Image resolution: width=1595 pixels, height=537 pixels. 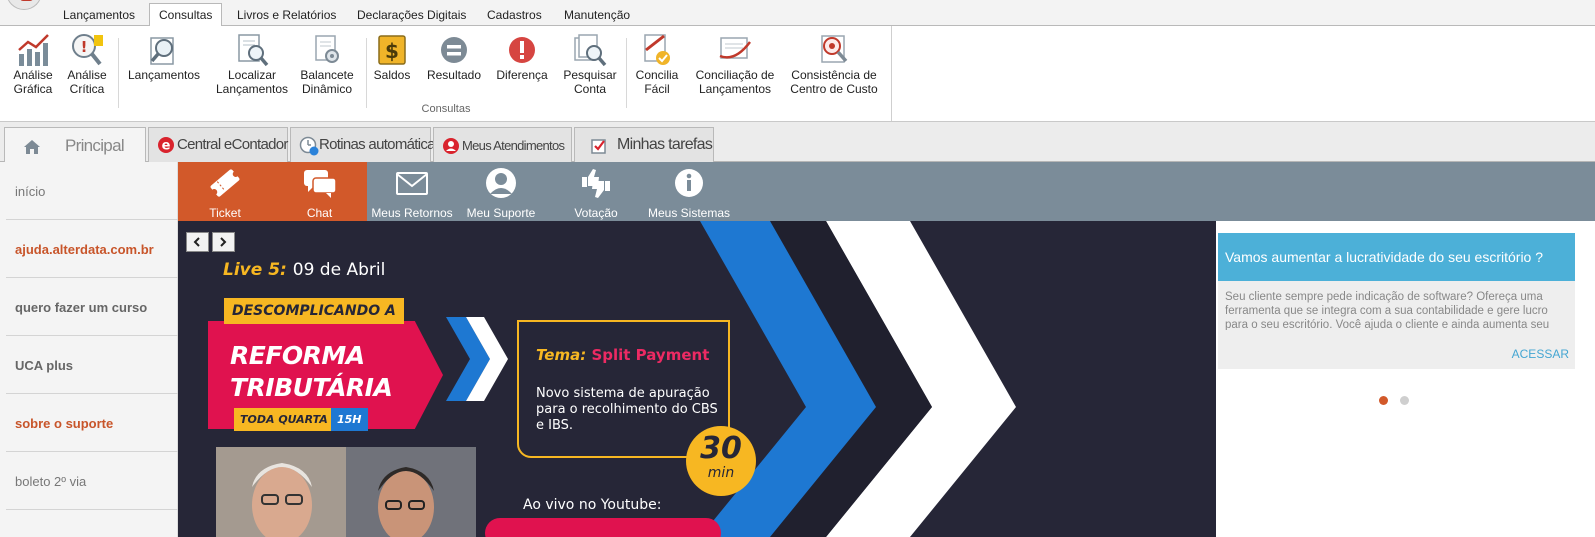 I want to click on tab-minhas-tarefas-label: Minhas tarefas, so click(x=665, y=144).